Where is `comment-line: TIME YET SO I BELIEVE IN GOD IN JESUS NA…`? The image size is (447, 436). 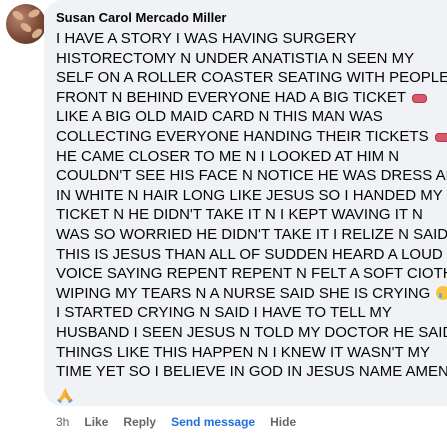
comment-line: TIME YET SO I BELIEVE IN GOD IN JESUS NA… is located at coordinates (251, 372).